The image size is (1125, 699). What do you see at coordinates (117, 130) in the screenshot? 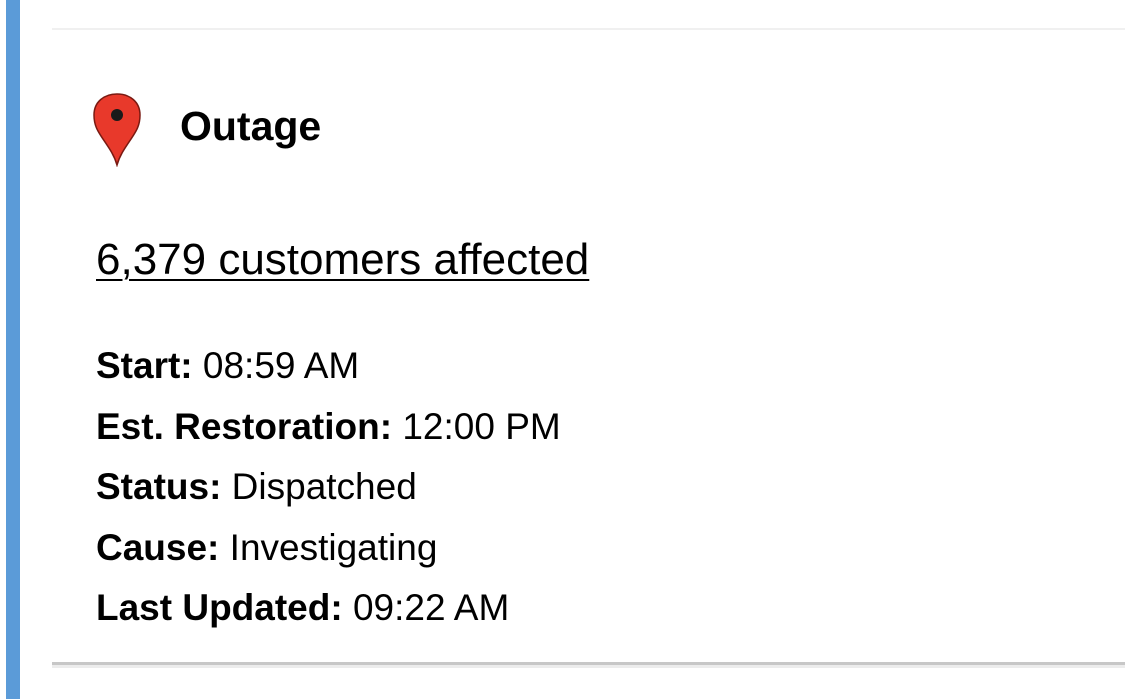
I see `map-pin-icon` at bounding box center [117, 130].